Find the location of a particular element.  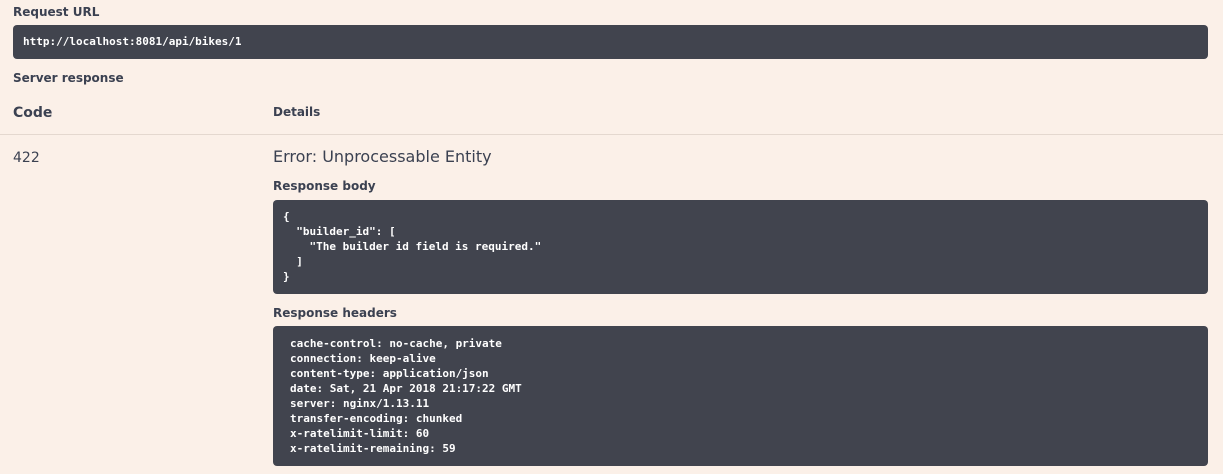

response-body-label: Response body is located at coordinates (324, 186).